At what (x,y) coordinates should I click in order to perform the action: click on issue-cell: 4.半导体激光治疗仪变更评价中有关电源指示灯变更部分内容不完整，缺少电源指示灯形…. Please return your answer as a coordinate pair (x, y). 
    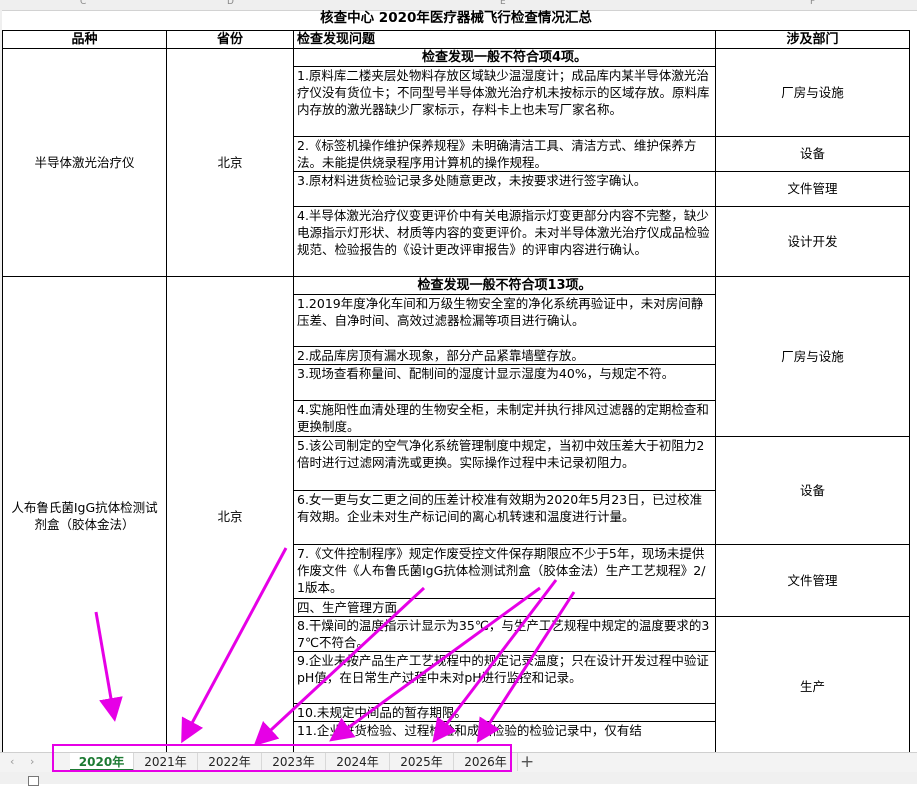
    Looking at the image, I should click on (504, 241).